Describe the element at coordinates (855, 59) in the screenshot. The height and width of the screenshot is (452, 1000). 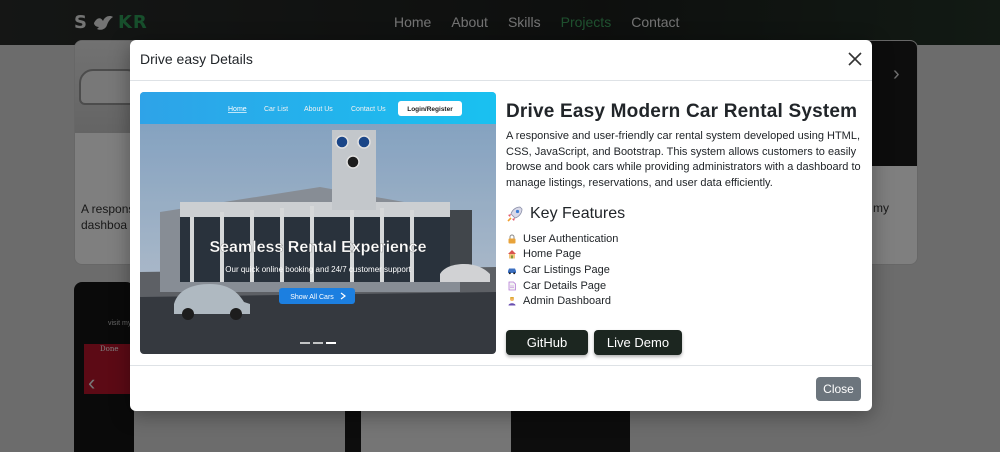
I see `close-icon` at that location.